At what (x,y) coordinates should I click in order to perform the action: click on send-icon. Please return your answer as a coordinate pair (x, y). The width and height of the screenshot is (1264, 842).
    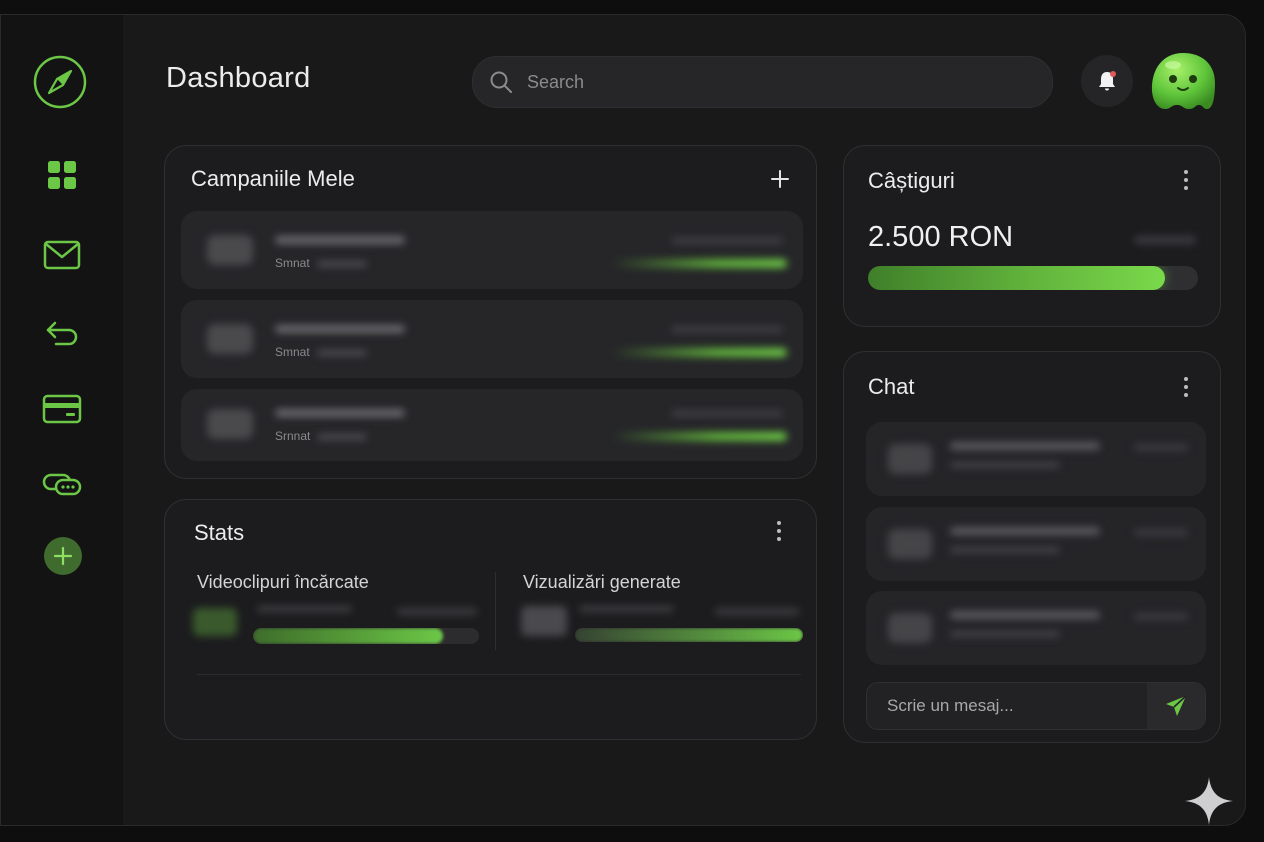
    Looking at the image, I should click on (1176, 705).